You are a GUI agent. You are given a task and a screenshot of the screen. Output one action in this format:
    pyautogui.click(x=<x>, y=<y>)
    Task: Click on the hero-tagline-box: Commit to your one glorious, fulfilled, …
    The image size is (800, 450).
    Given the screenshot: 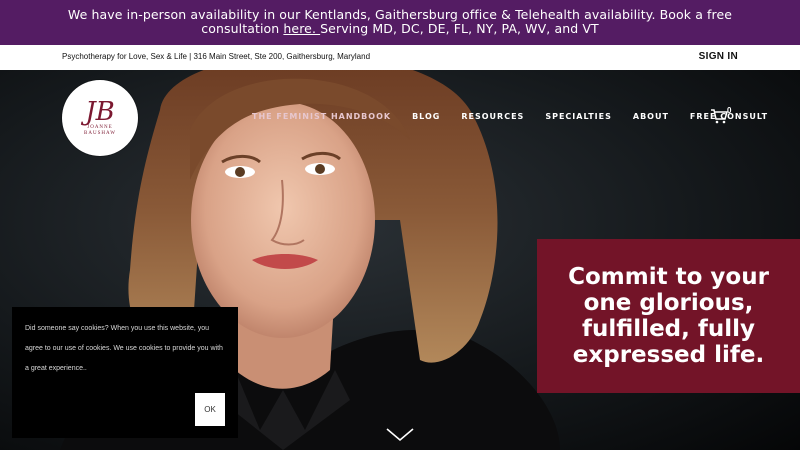 What is the action you would take?
    pyautogui.click(x=668, y=316)
    